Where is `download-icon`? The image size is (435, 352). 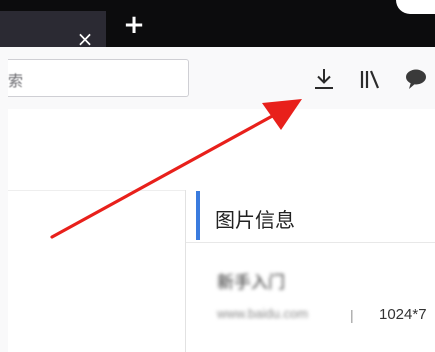
download-icon is located at coordinates (324, 79).